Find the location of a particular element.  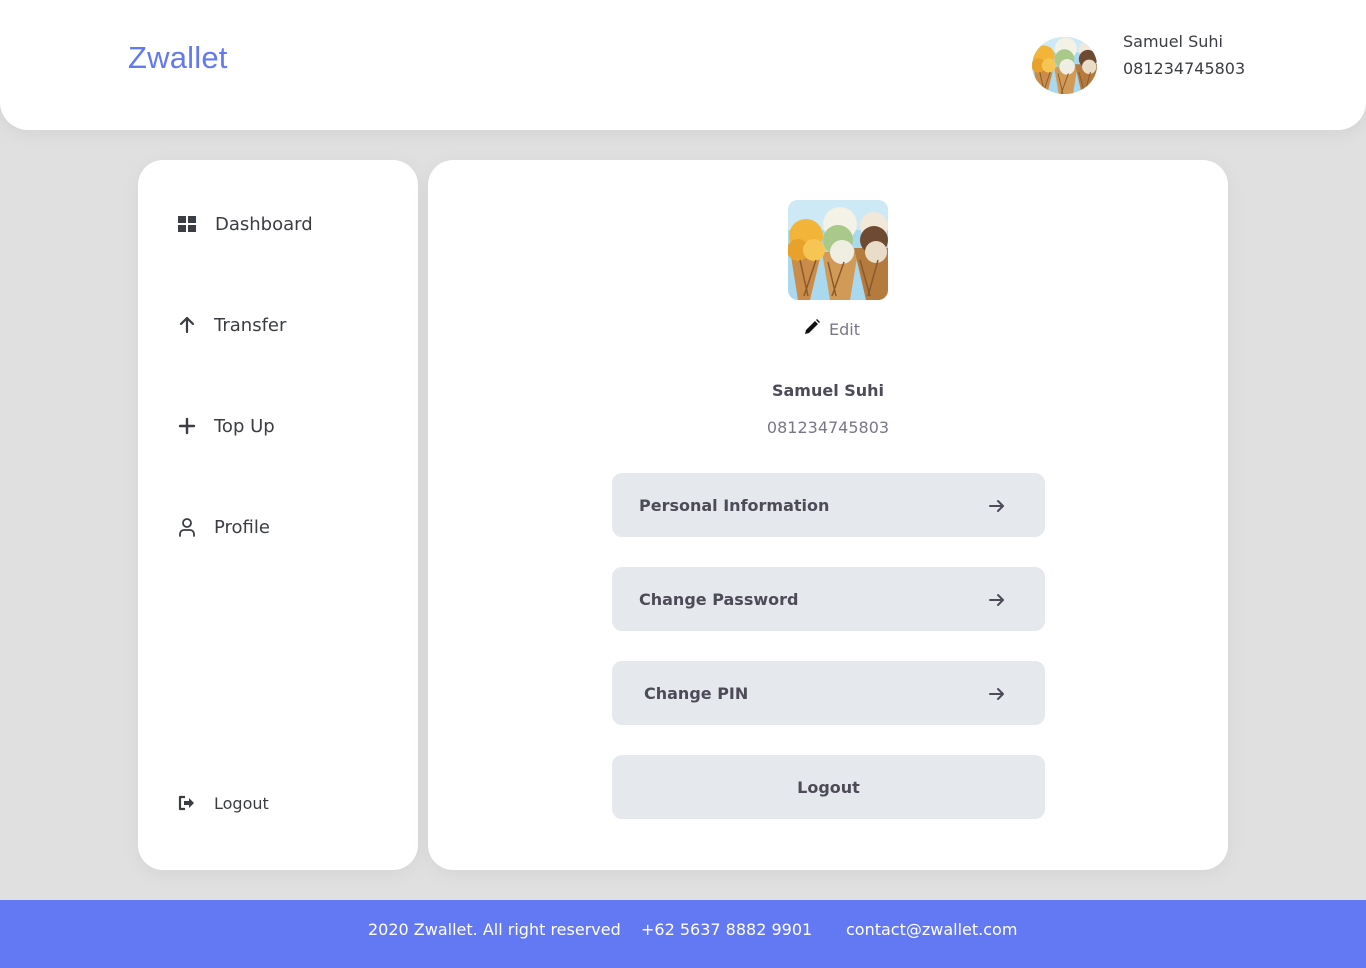

sidebar-item-label: Top Up is located at coordinates (244, 426).